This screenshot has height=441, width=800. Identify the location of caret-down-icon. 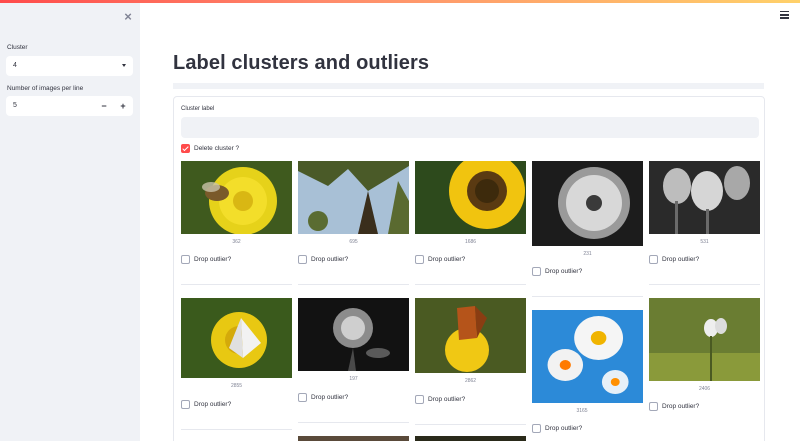
(124, 65).